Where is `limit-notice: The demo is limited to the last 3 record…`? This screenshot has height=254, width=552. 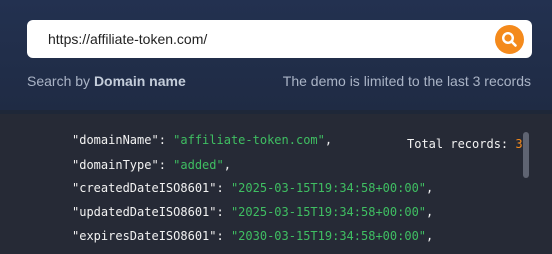 limit-notice: The demo is limited to the last 3 record… is located at coordinates (406, 81).